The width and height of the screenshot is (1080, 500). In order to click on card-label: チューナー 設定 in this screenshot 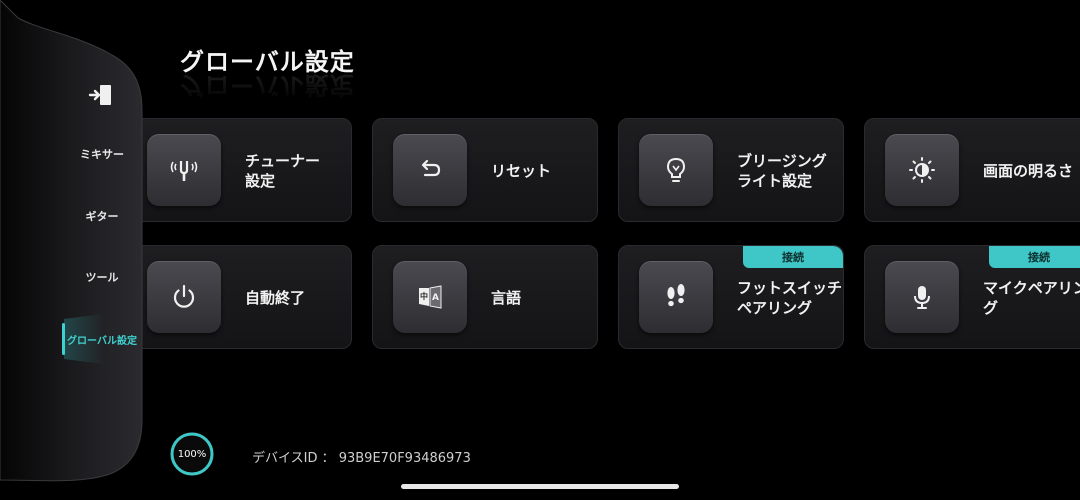, I will do `click(283, 171)`.